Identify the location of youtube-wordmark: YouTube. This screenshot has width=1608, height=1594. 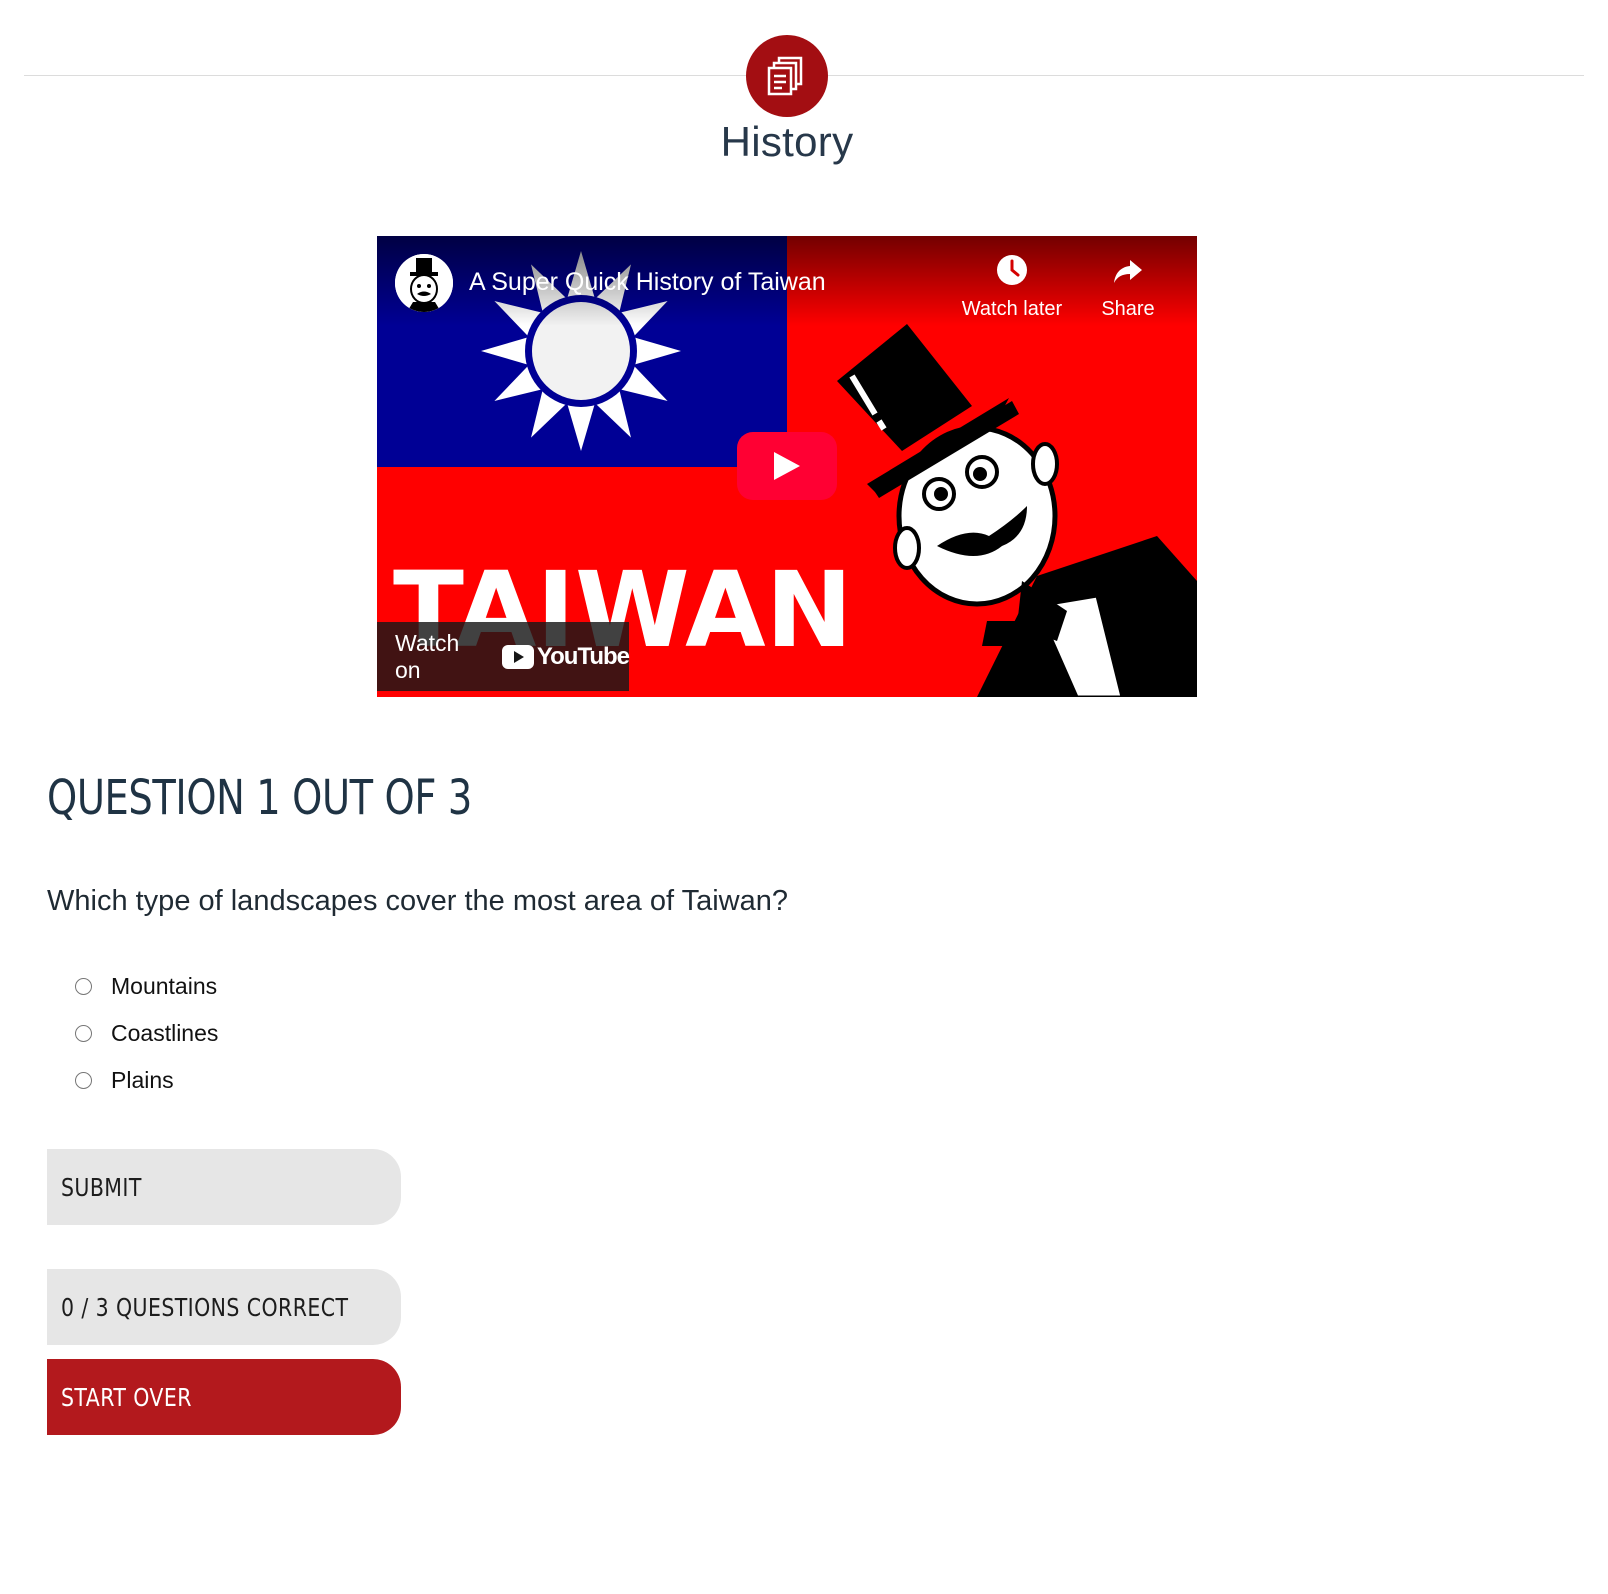
(583, 656).